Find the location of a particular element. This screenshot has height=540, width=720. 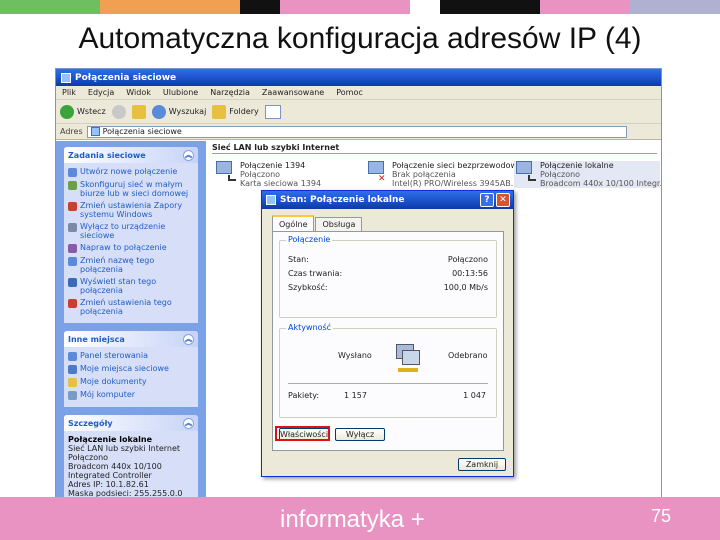

menu-edit: Edycja is located at coordinates (101, 92).